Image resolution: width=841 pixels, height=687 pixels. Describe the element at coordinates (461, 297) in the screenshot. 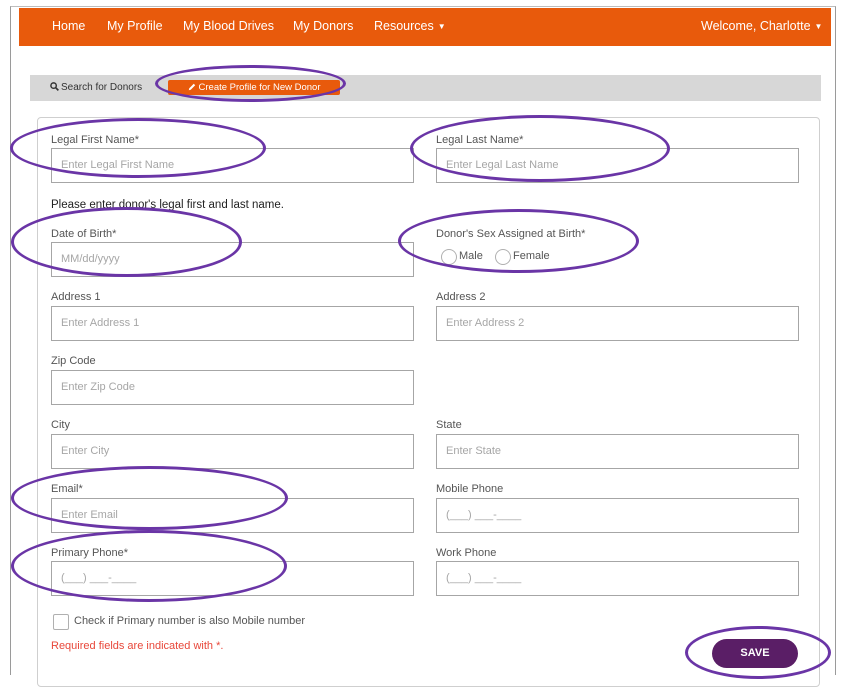

I see `address2-label: Address 2` at that location.